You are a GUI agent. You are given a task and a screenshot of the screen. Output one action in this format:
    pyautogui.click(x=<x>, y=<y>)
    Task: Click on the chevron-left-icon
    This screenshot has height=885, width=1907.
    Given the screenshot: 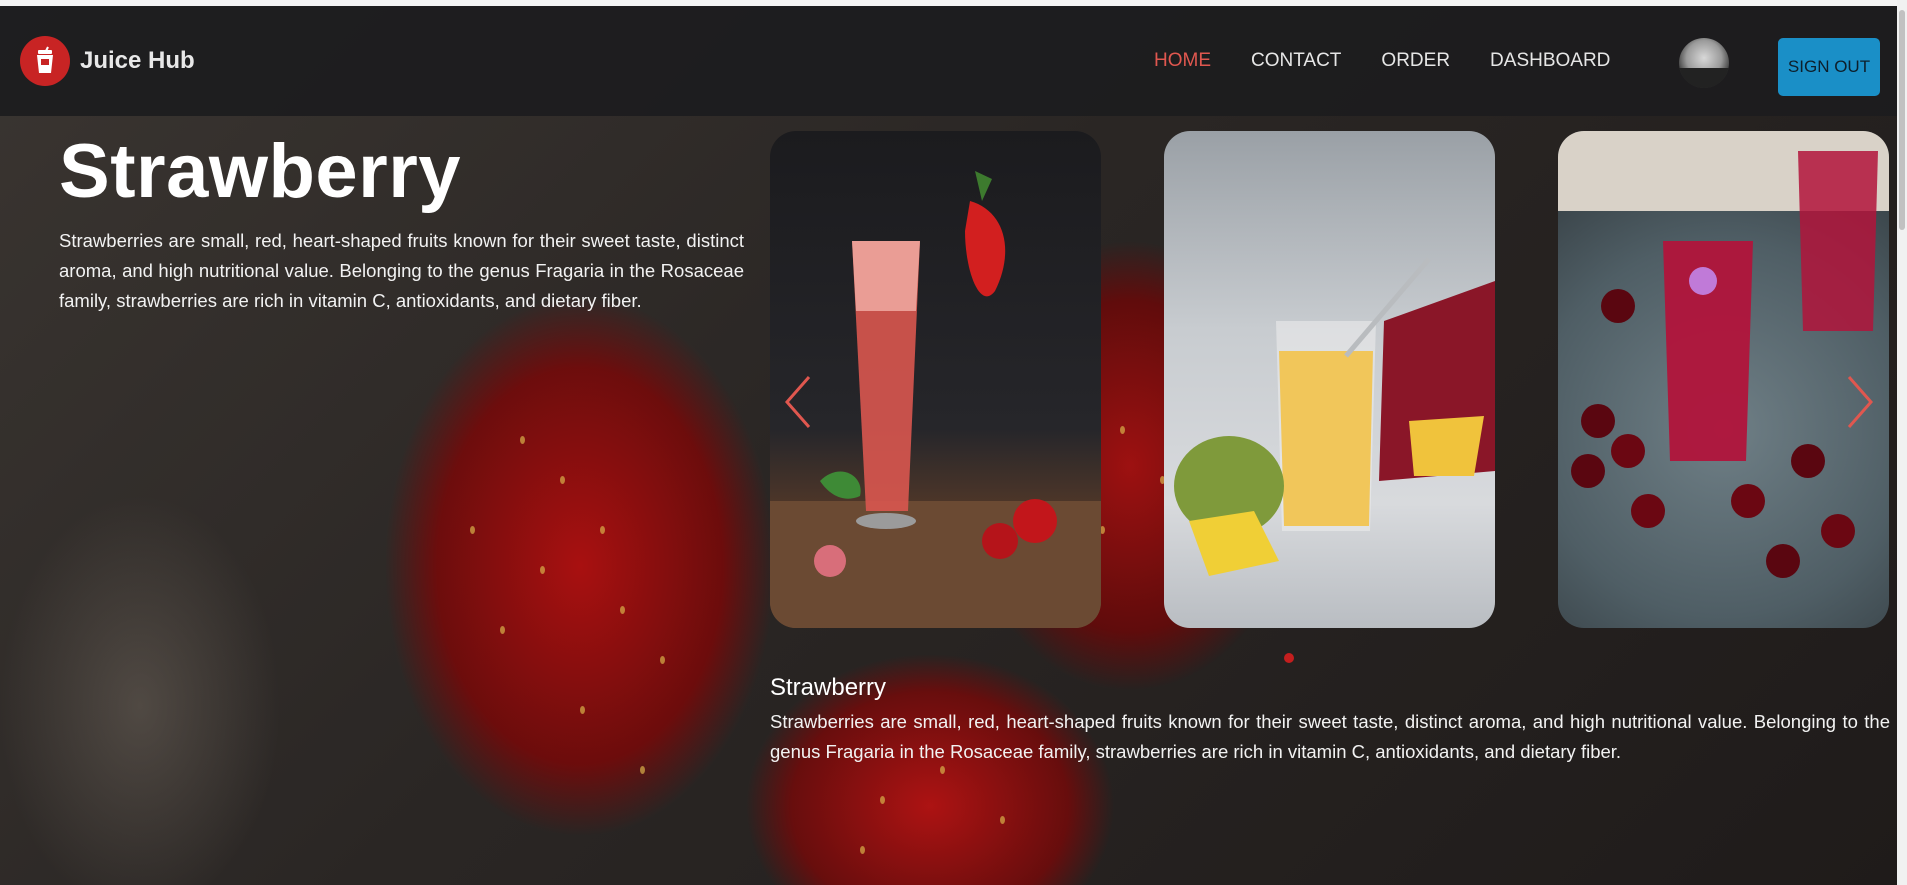 What is the action you would take?
    pyautogui.click(x=798, y=402)
    